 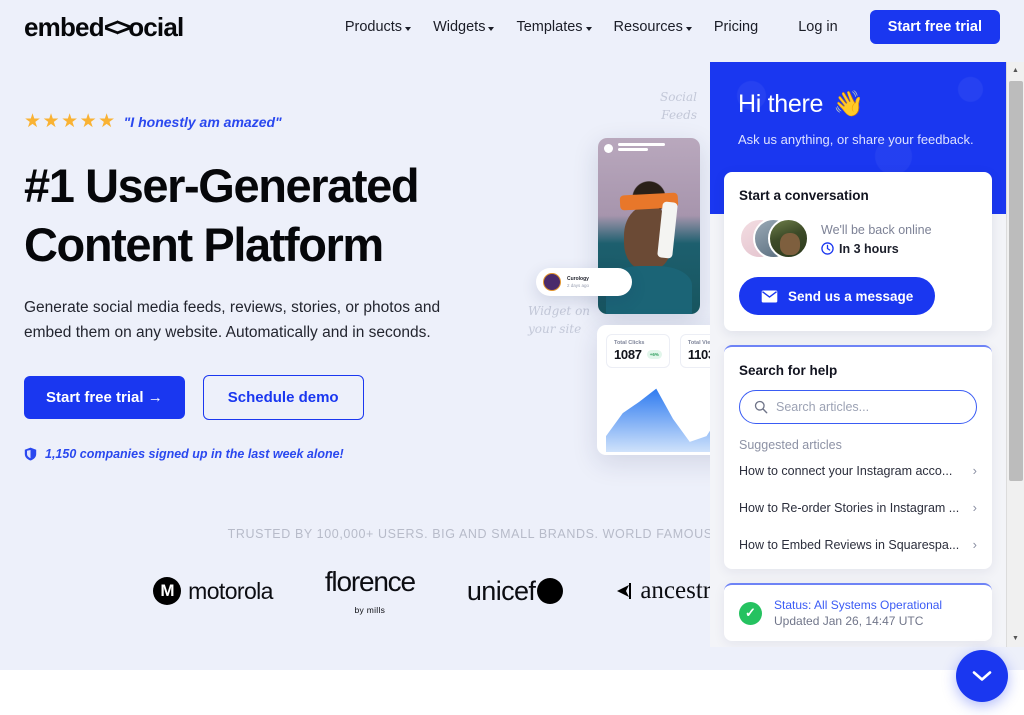 I want to click on availability-text: We'll be back online In 3 hours, so click(x=876, y=239).